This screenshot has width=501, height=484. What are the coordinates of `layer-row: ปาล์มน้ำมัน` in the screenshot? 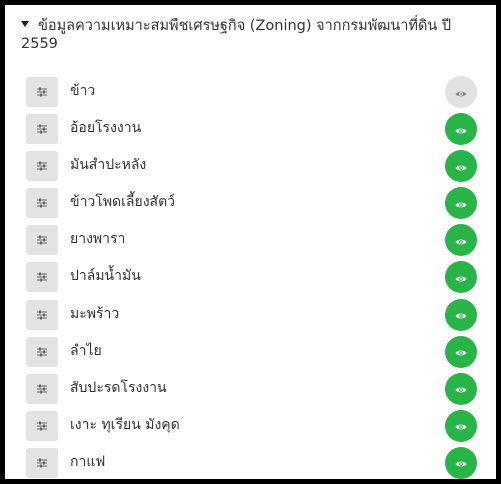 It's located at (250, 278).